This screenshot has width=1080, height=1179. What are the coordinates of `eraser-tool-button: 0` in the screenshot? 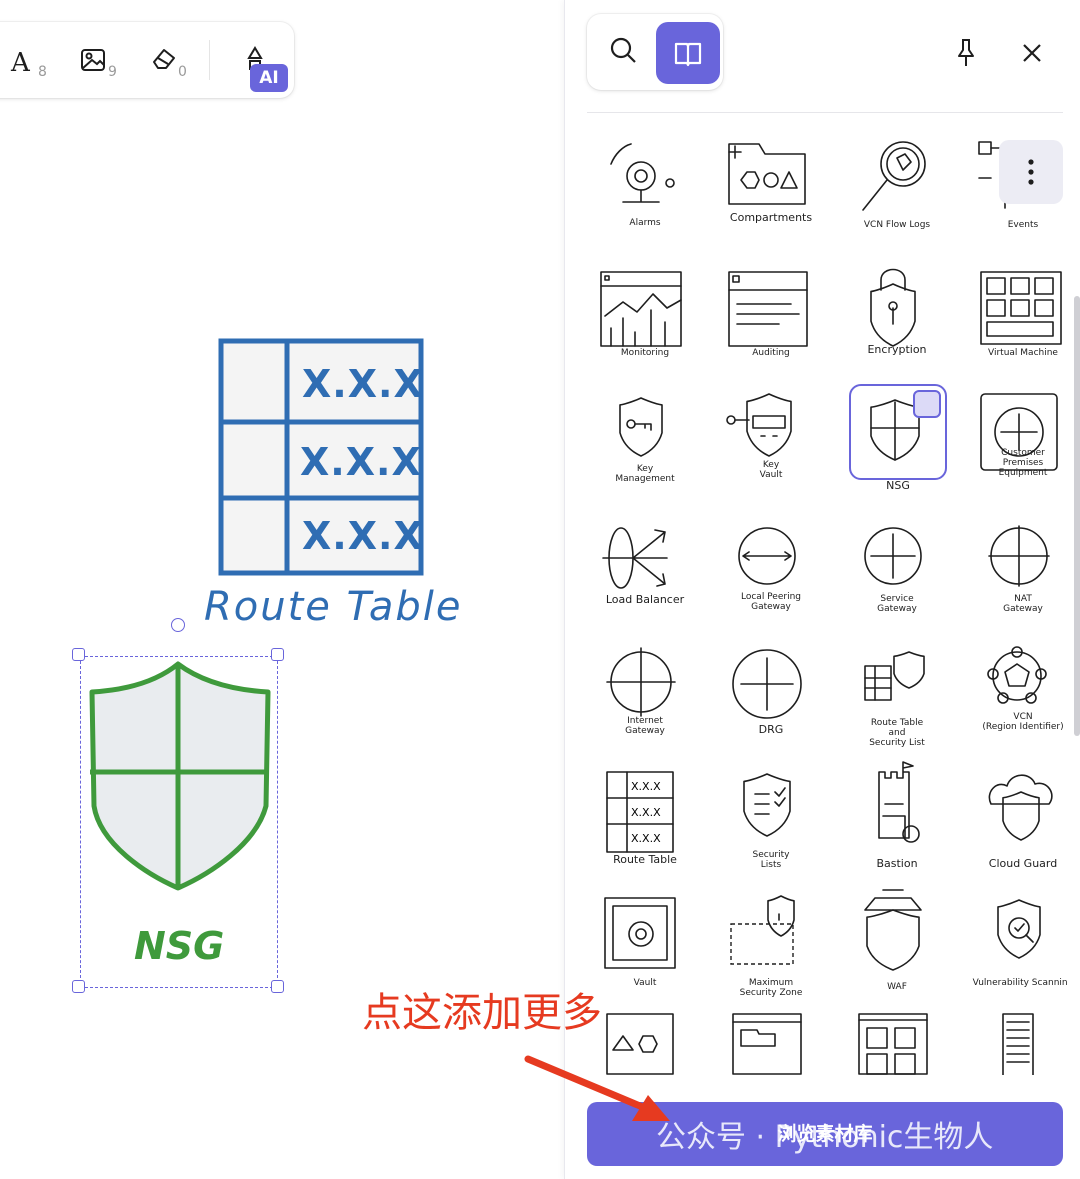 It's located at (170, 62).